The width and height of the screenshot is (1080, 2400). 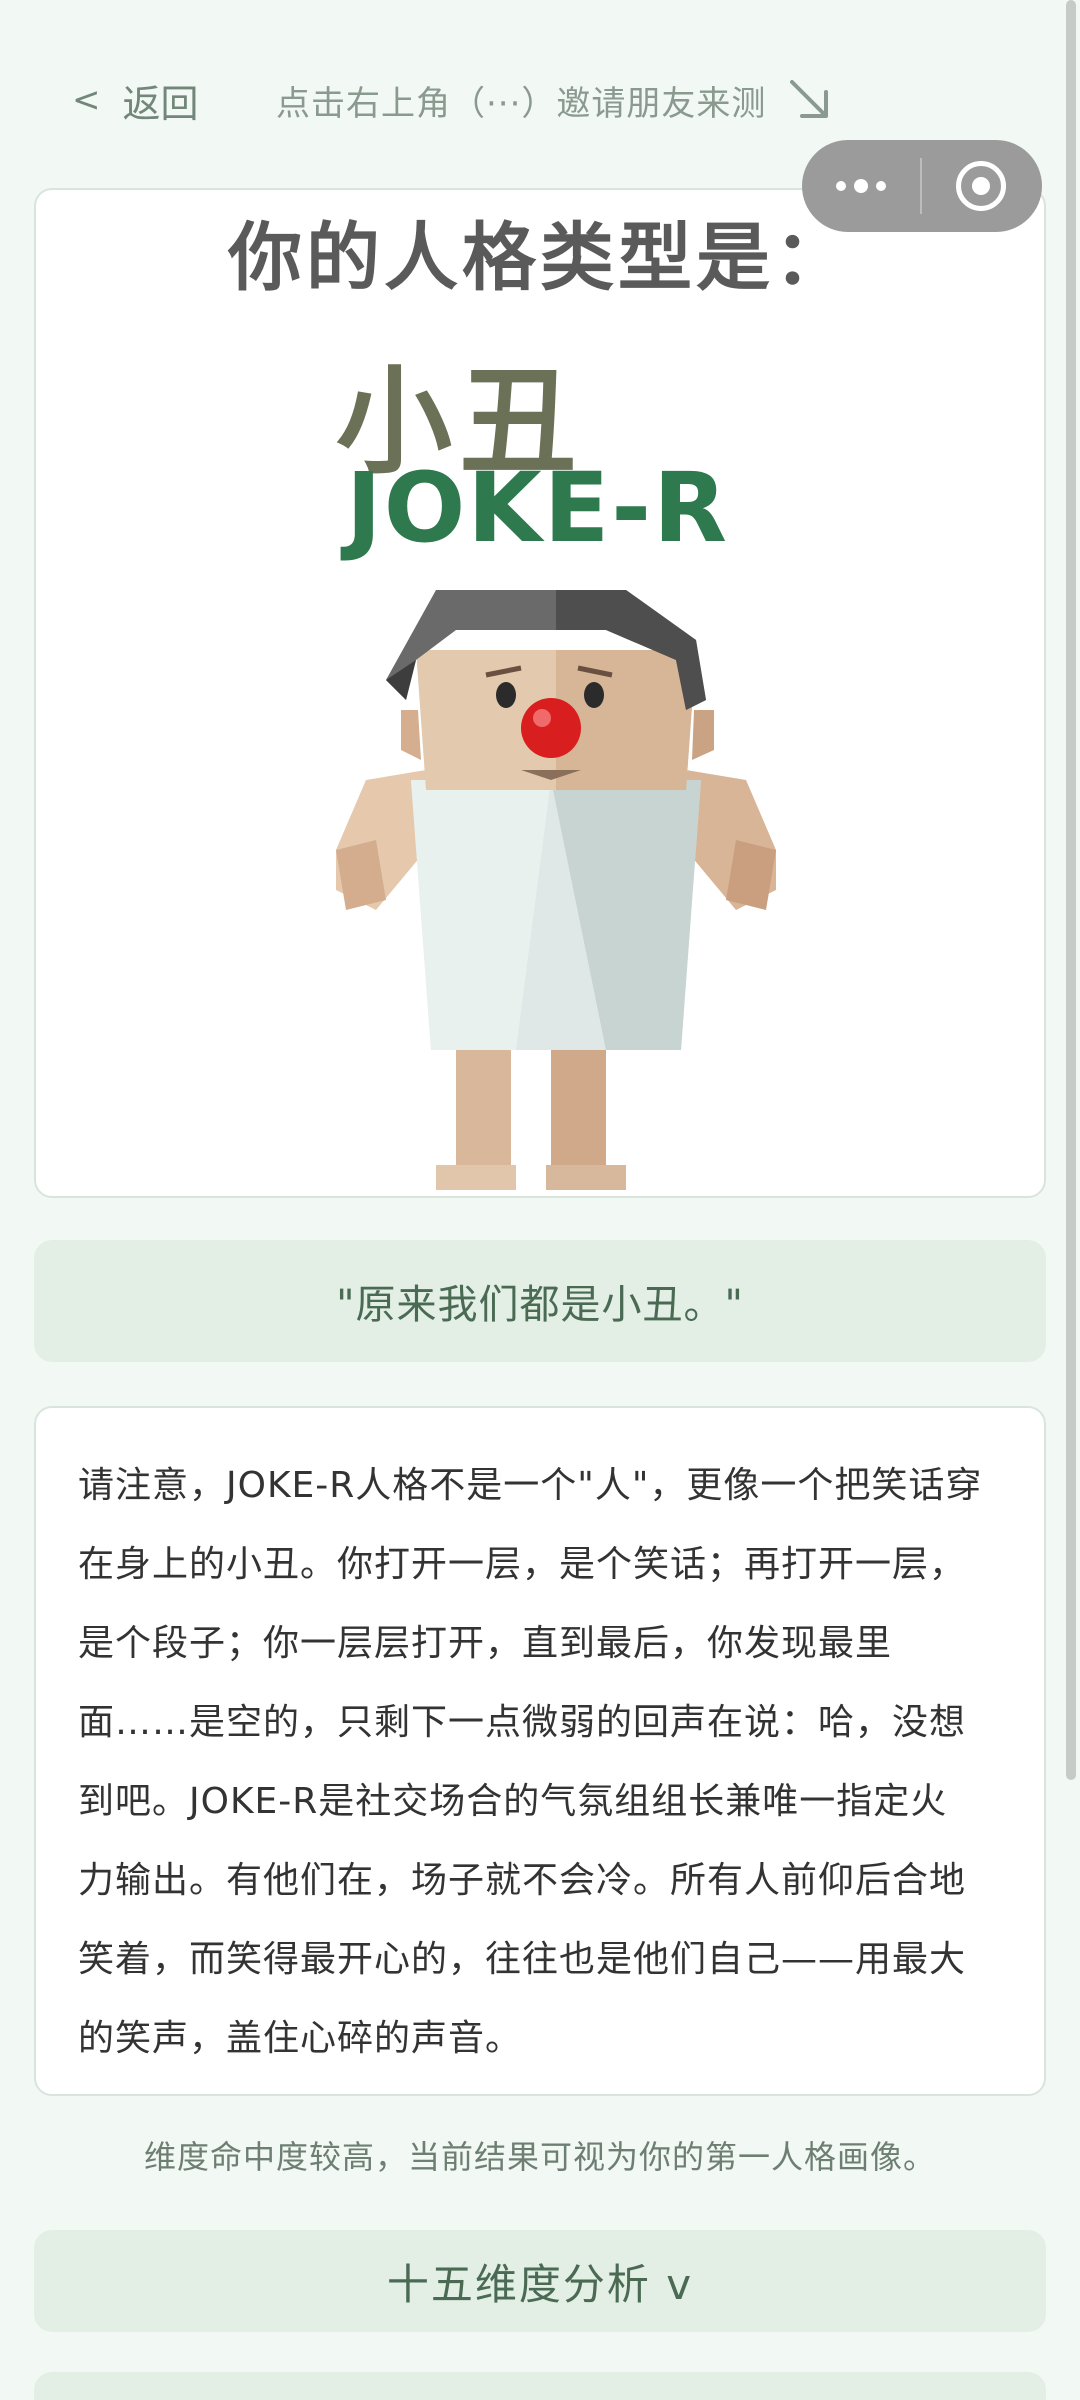 I want to click on dimension-analysis-label: 十五维度分析 v, so click(x=540, y=2284).